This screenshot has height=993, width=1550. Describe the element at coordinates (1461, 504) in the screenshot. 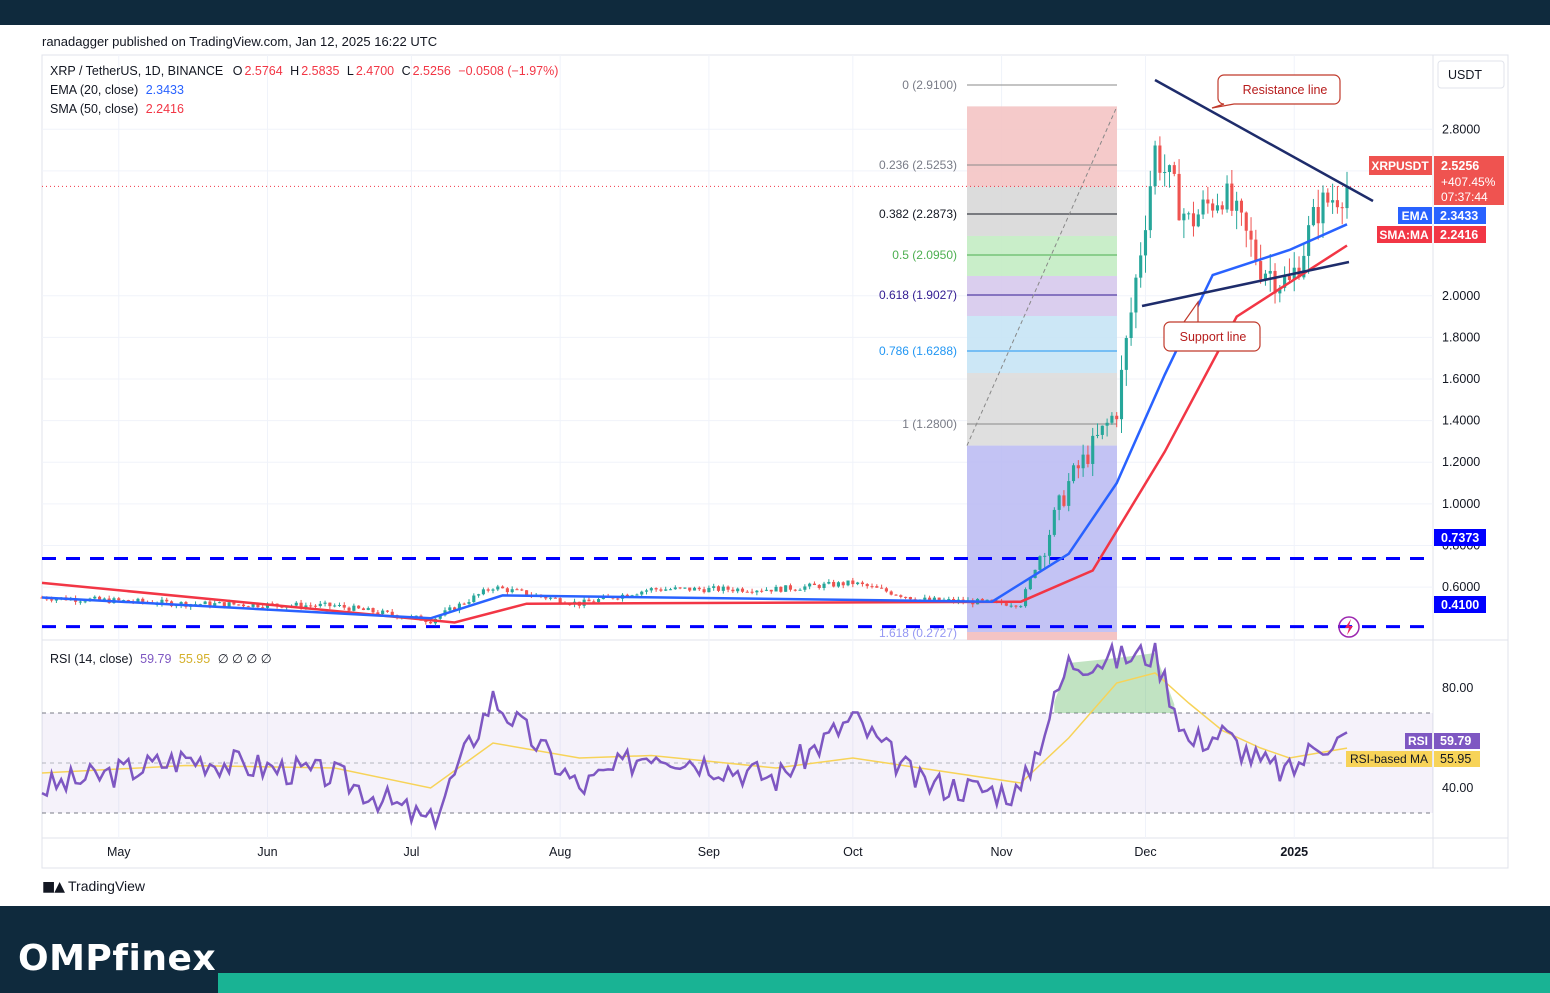

I see `price-tick-label: 1.0000` at that location.